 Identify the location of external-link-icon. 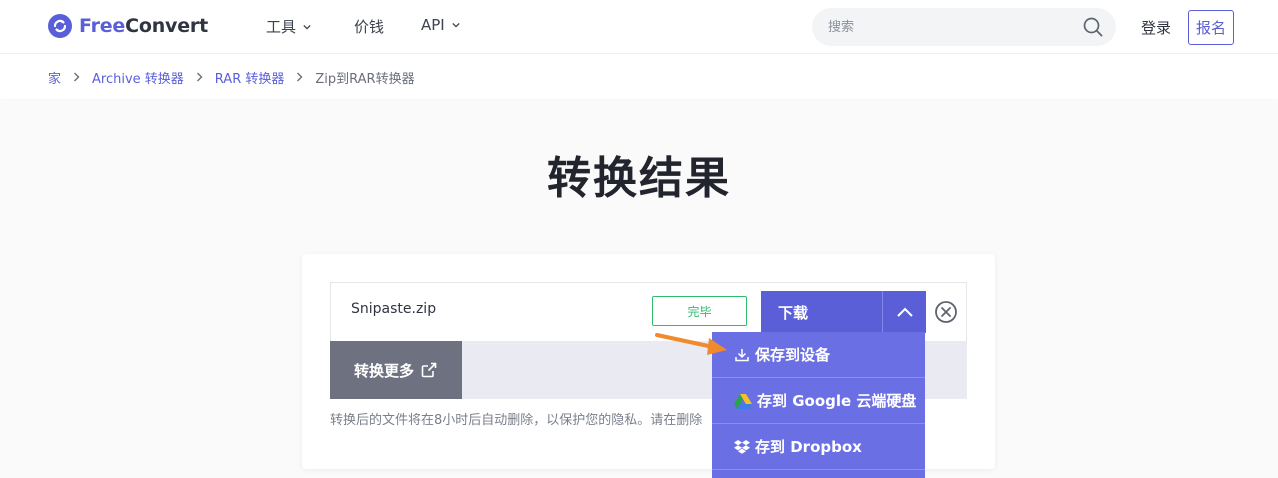
(429, 370).